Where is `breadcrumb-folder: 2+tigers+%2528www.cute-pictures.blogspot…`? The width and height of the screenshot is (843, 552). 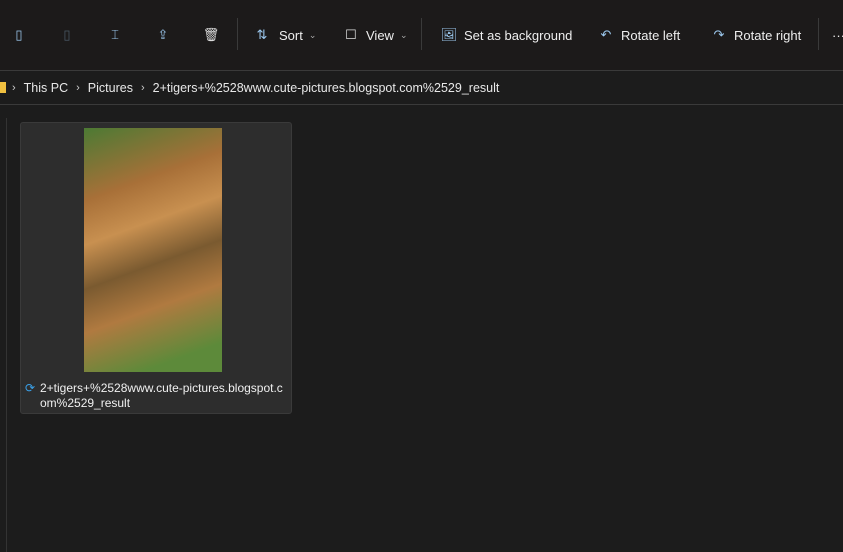
breadcrumb-folder: 2+tigers+%2528www.cute-pictures.blogspot… is located at coordinates (326, 88).